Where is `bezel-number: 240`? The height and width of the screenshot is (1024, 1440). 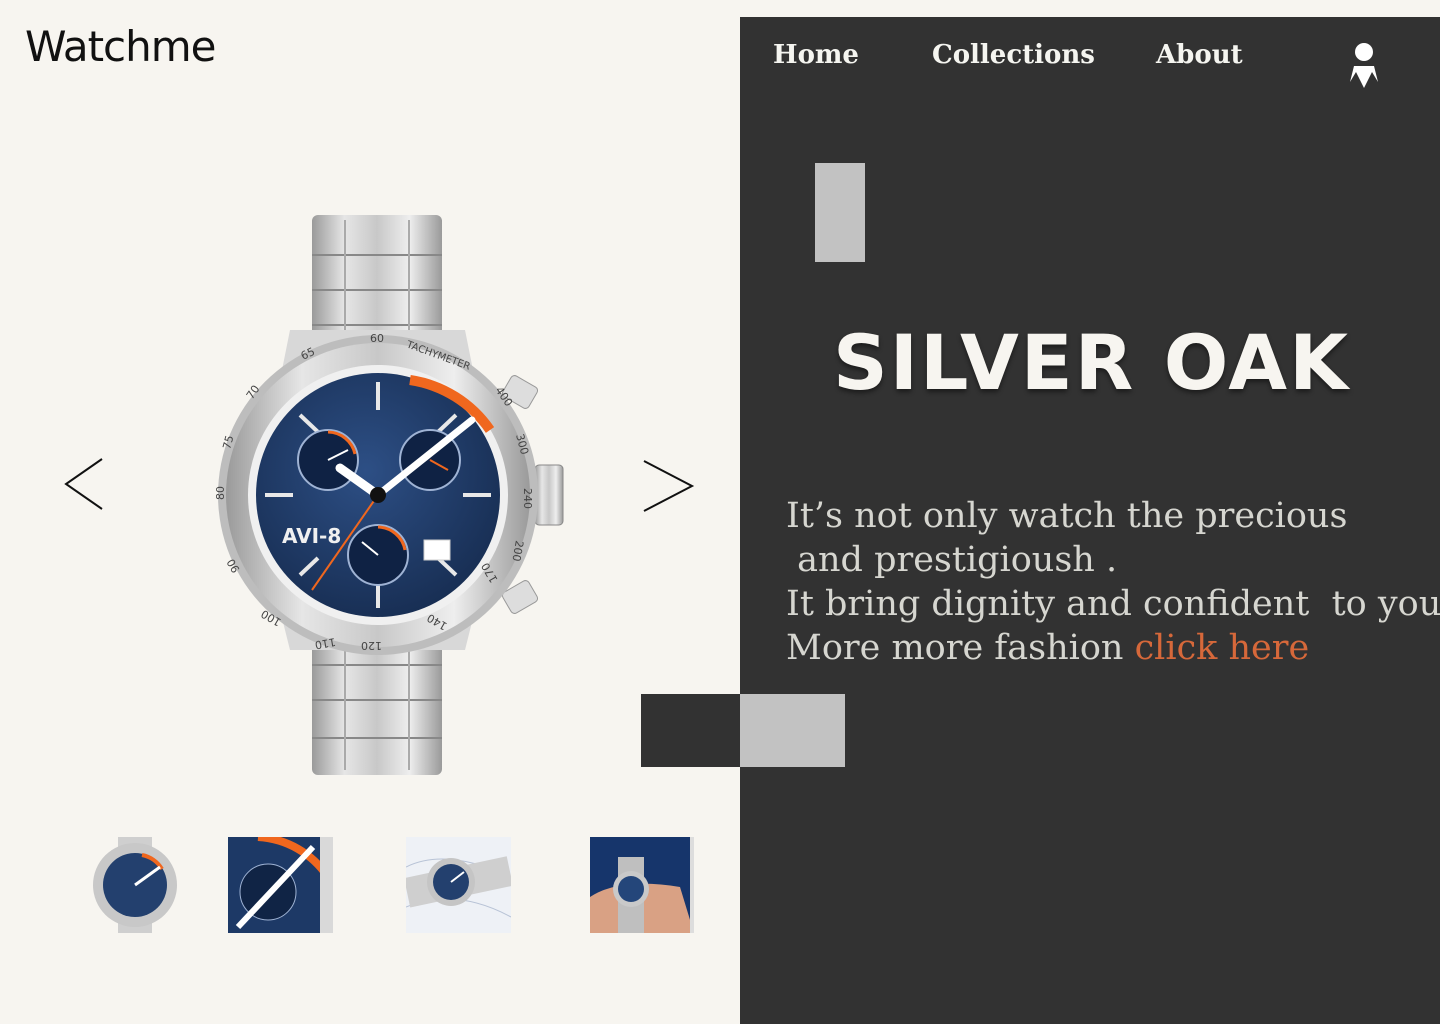 bezel-number: 240 is located at coordinates (527, 498).